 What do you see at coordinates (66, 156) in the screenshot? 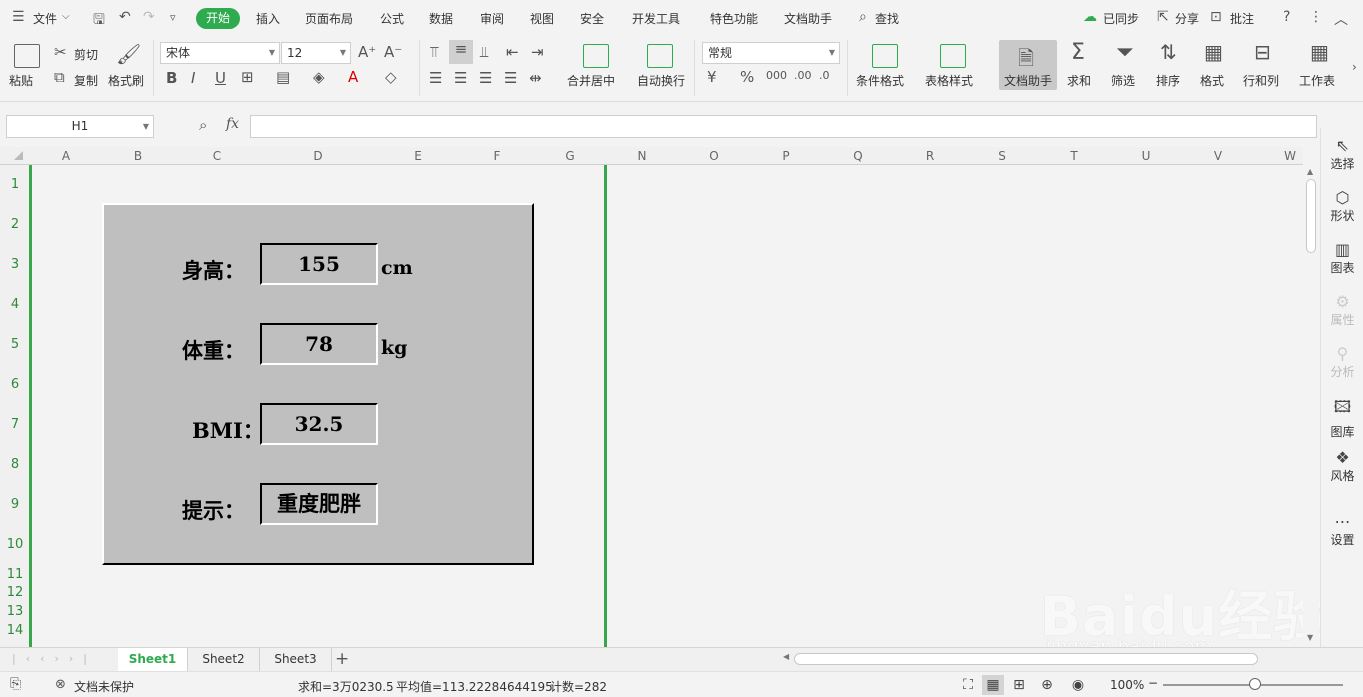
I see `column-header: A` at bounding box center [66, 156].